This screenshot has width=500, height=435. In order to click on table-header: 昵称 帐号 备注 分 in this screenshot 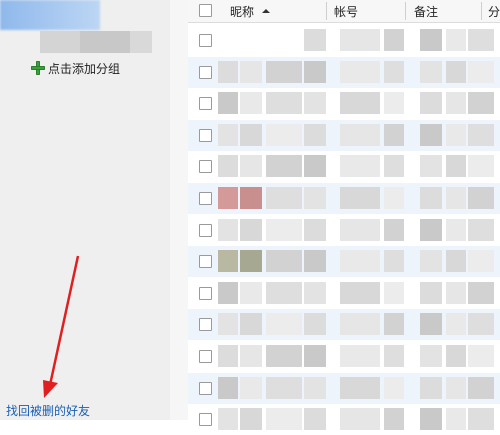, I will do `click(344, 11)`.